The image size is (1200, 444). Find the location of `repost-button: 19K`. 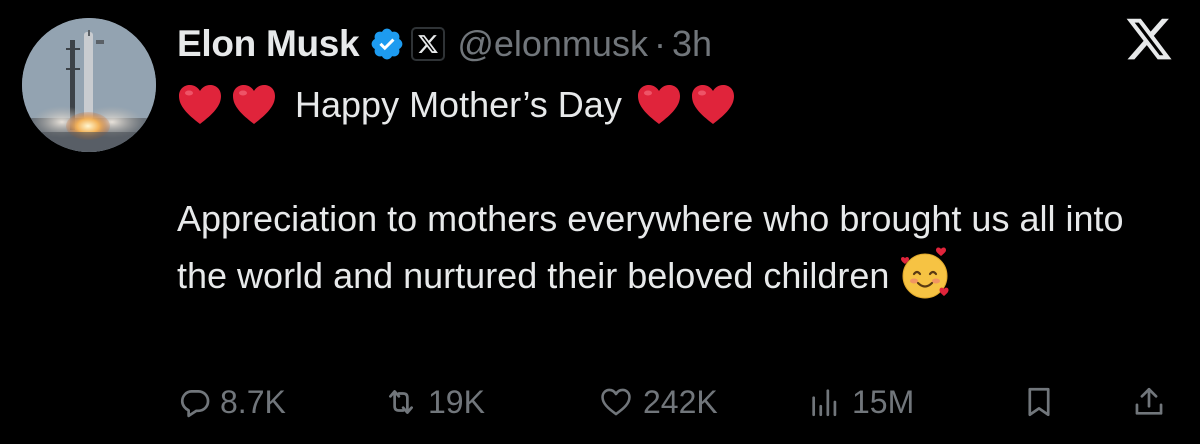

repost-button: 19K is located at coordinates (433, 402).